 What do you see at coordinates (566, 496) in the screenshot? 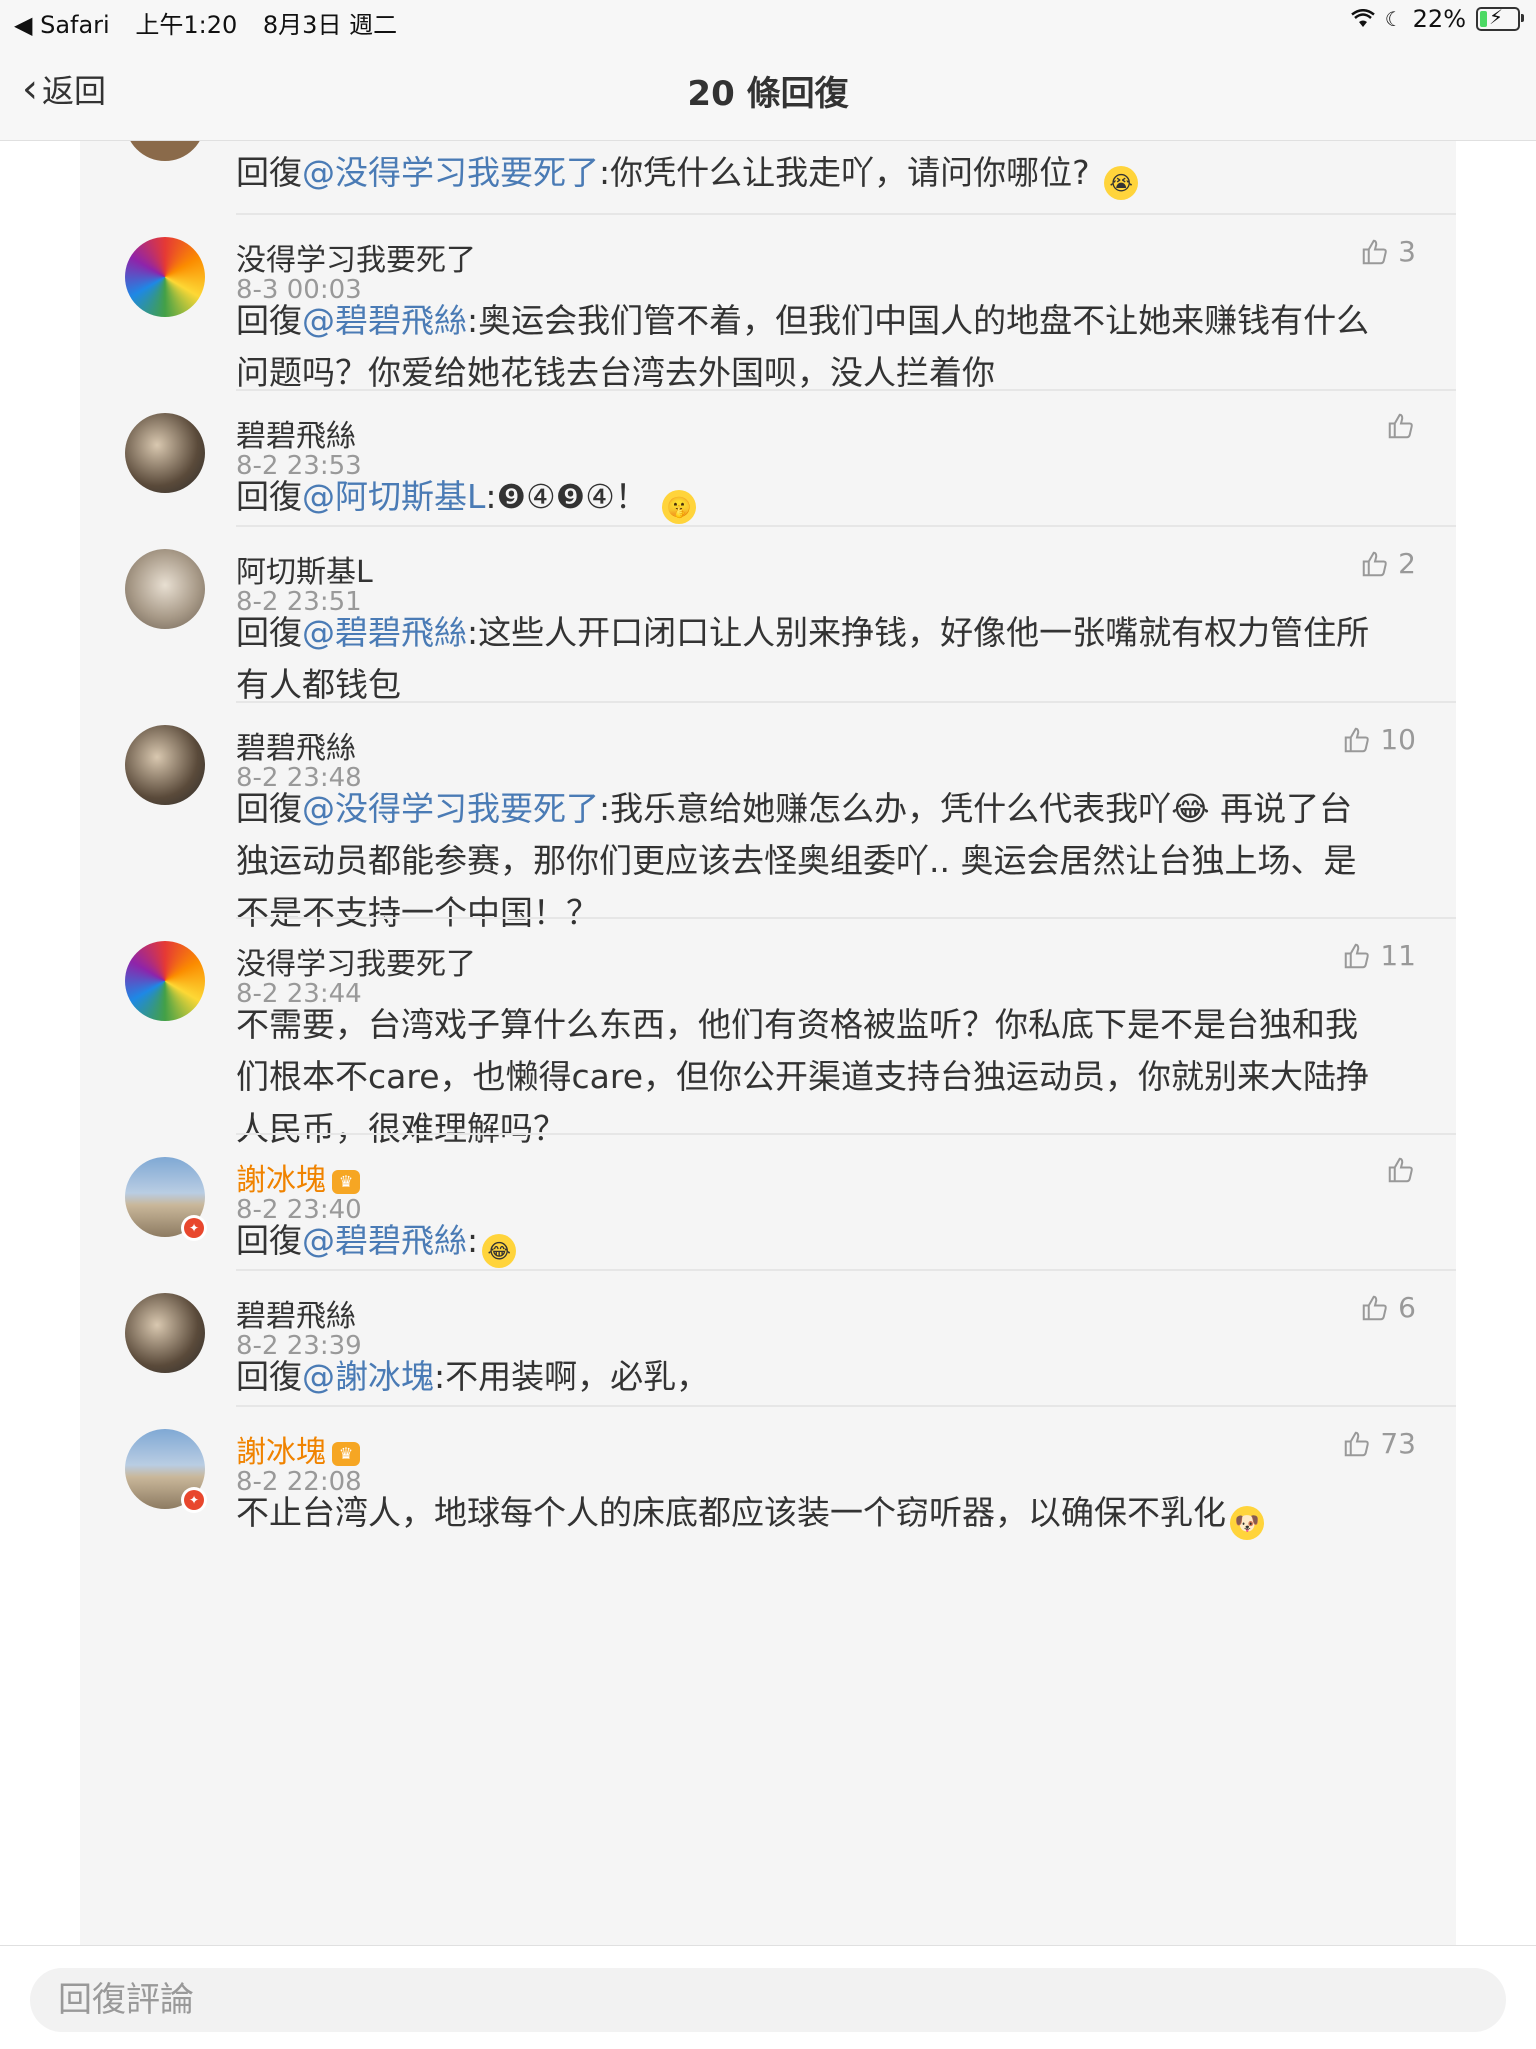
I see `comment-text: :❾④❾④！` at bounding box center [566, 496].